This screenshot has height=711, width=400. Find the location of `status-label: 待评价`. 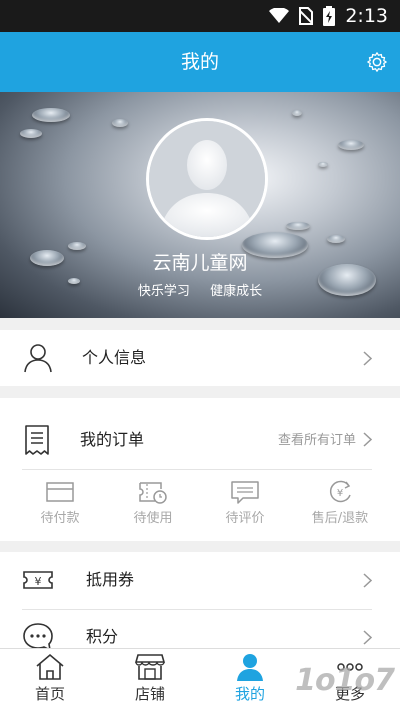

status-label: 待评价 is located at coordinates (245, 518).